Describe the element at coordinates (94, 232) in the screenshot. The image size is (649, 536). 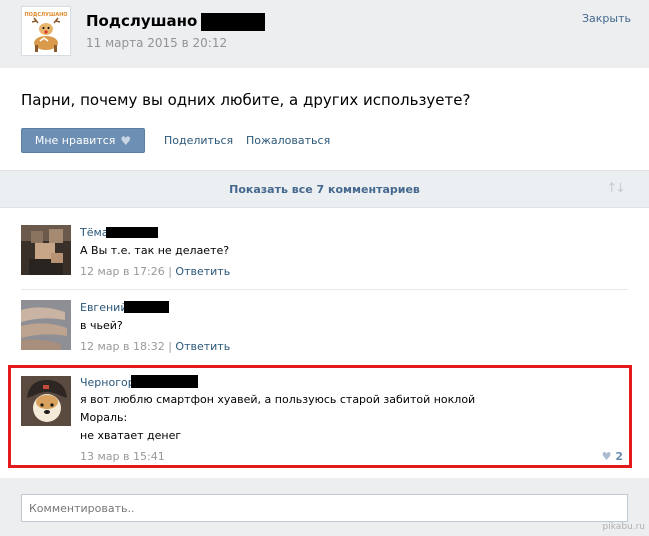
I see `comment-author: Тёма` at that location.